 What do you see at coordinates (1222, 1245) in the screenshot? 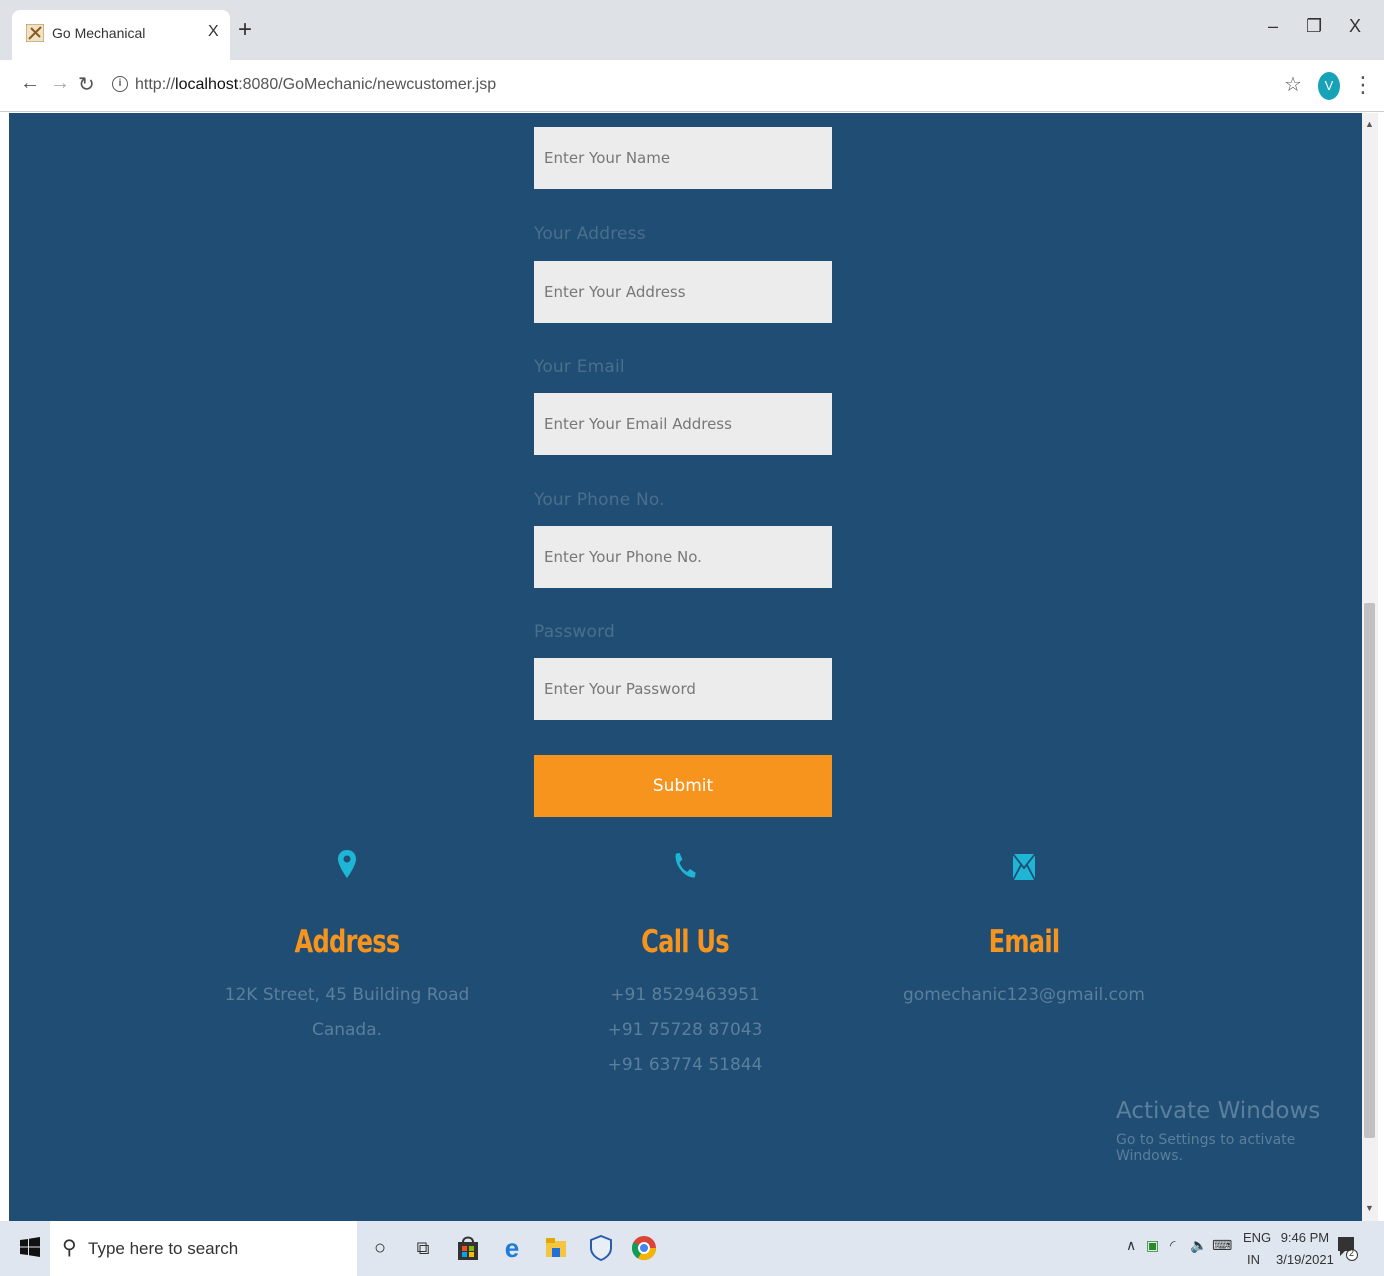
I see `keyboard-icon: ⌨` at bounding box center [1222, 1245].